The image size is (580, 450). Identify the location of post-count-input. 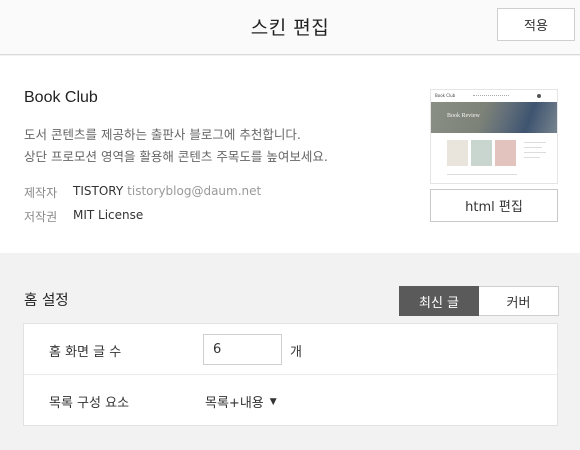
(242, 349).